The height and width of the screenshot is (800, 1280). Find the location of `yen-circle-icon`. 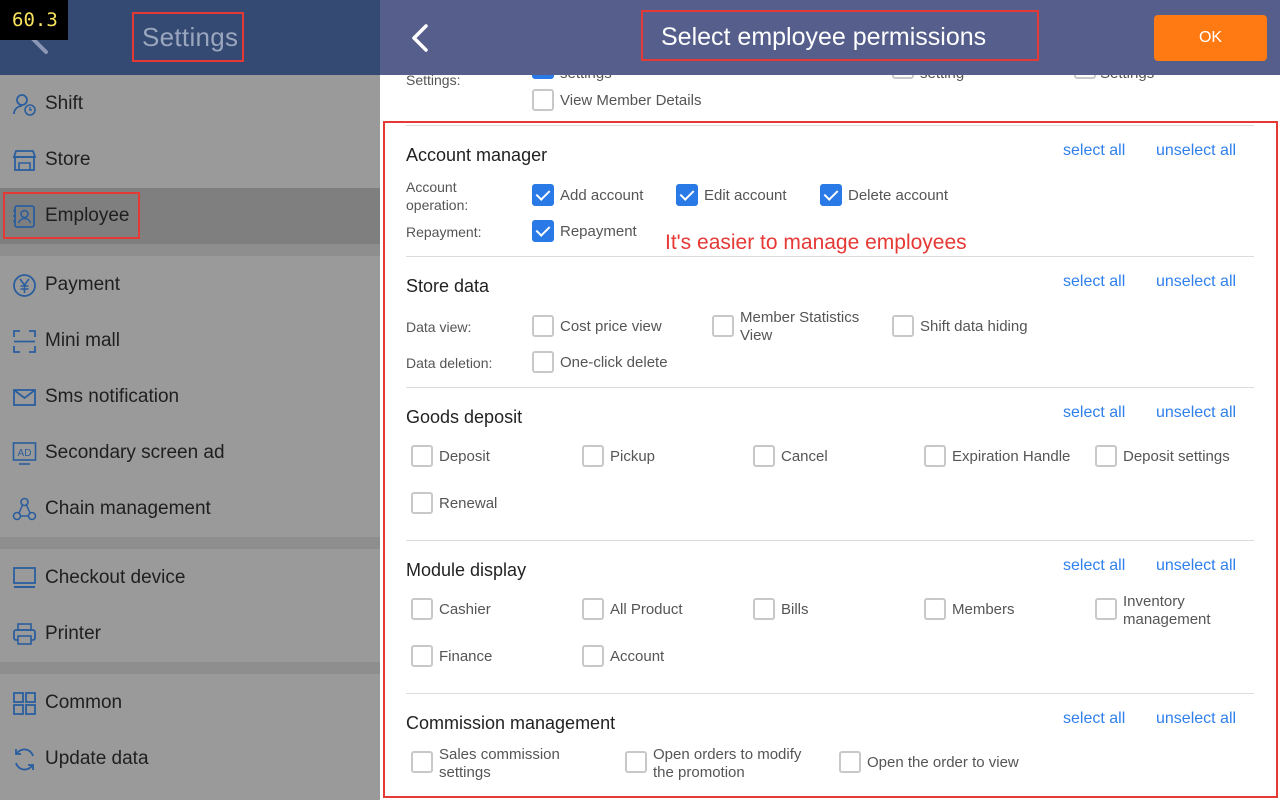

yen-circle-icon is located at coordinates (24, 285).